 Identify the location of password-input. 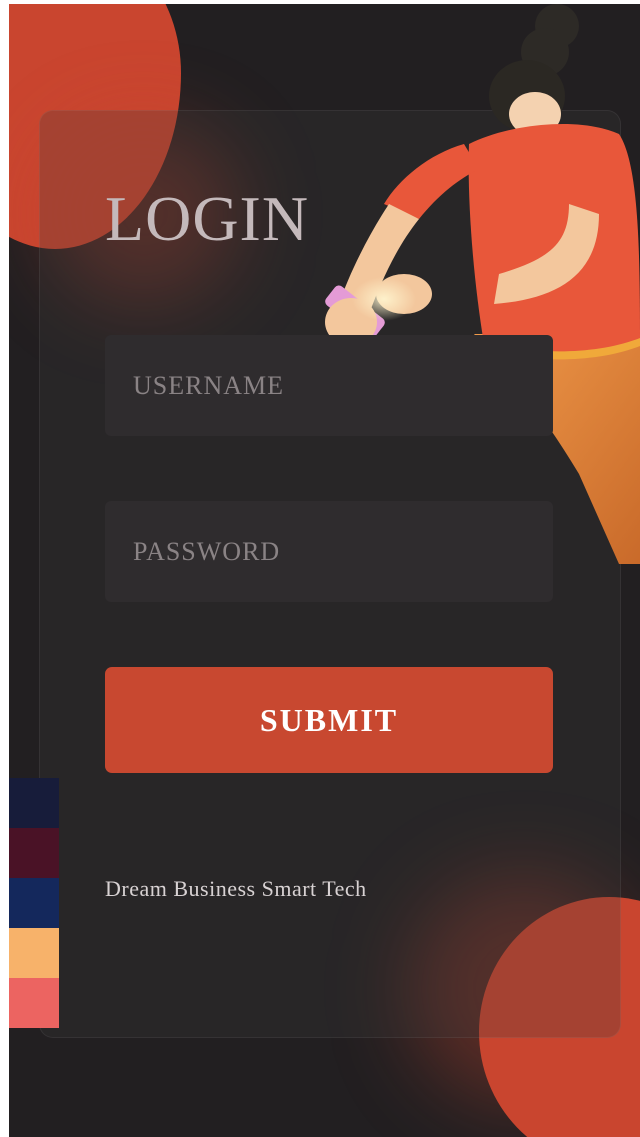
(329, 551).